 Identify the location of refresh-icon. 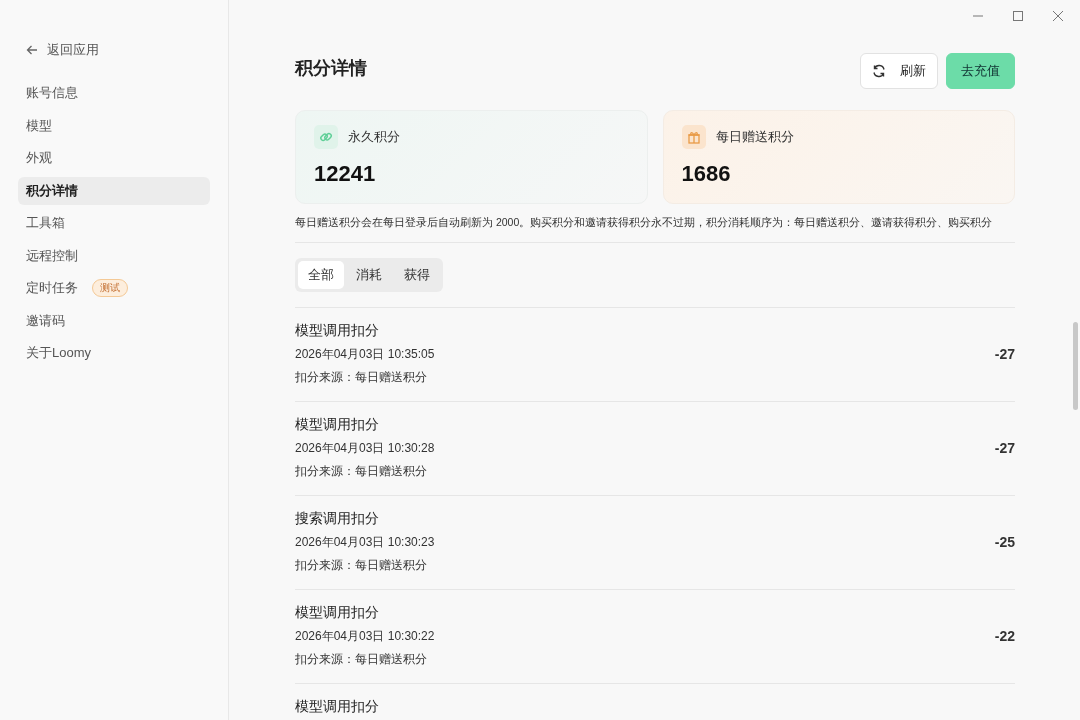
(879, 71).